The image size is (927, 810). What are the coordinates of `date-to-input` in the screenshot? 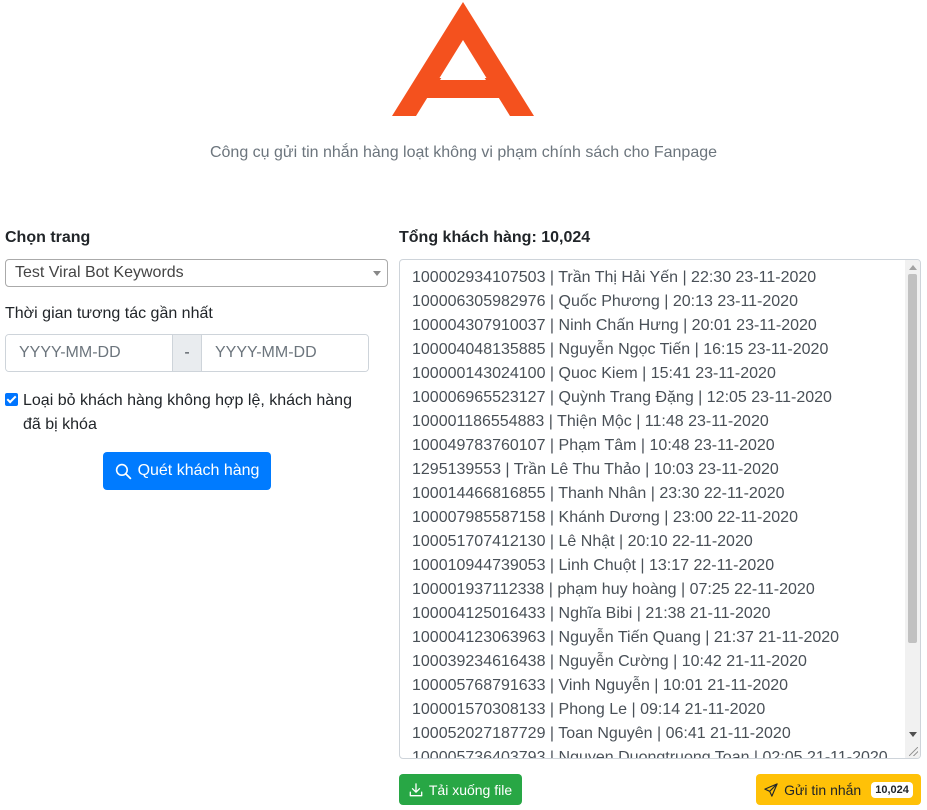 It's located at (285, 353).